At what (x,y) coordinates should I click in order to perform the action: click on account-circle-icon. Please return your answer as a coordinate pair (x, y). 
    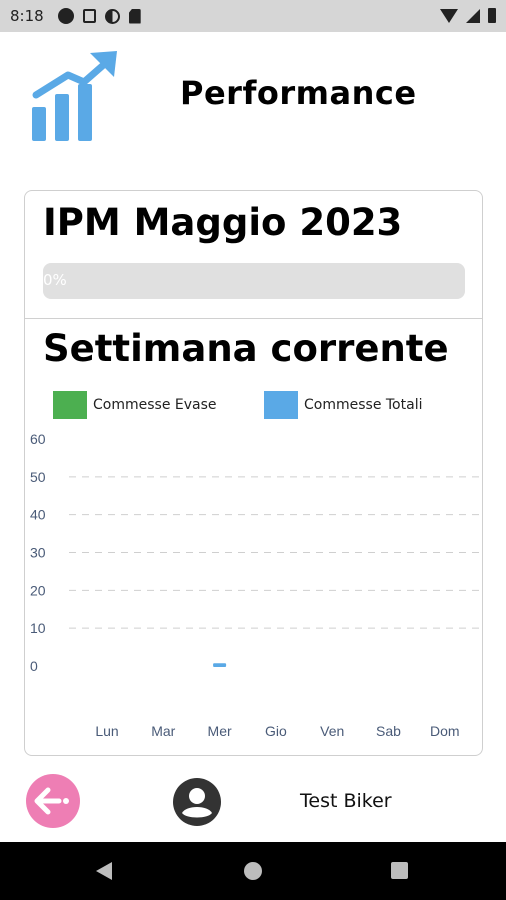
    Looking at the image, I should click on (197, 802).